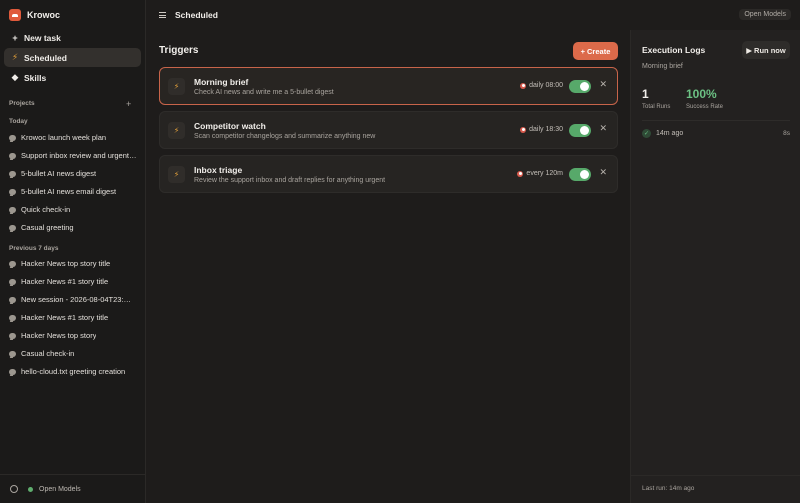  What do you see at coordinates (599, 51) in the screenshot?
I see `create-label: Create` at bounding box center [599, 51].